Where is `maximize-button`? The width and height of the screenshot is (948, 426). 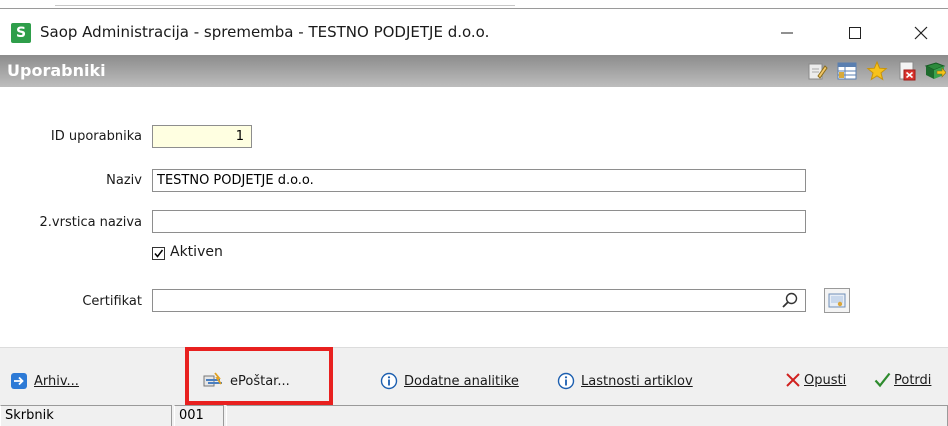 maximize-button is located at coordinates (855, 33).